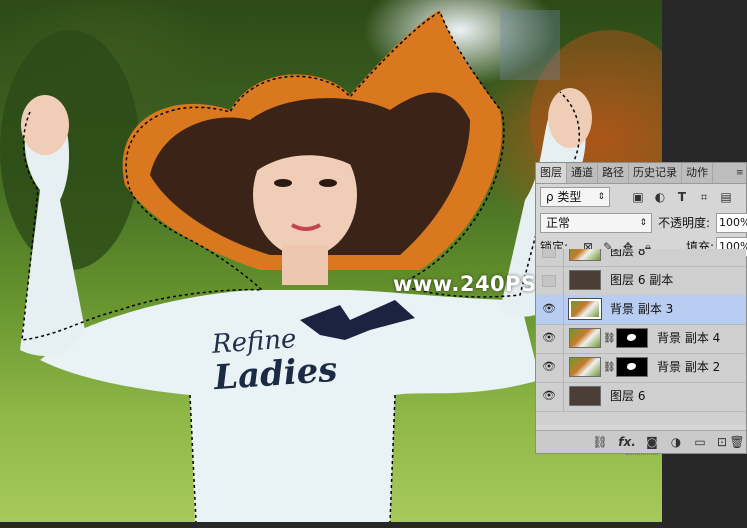  I want to click on tab-paths: 路径, so click(613, 173).